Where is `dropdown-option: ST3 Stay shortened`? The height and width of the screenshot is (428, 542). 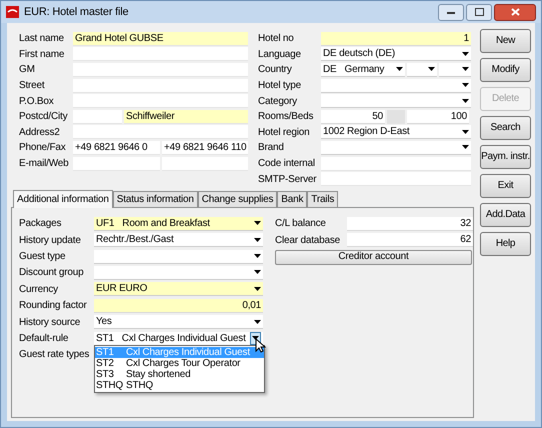 dropdown-option: ST3 Stay shortened is located at coordinates (179, 374).